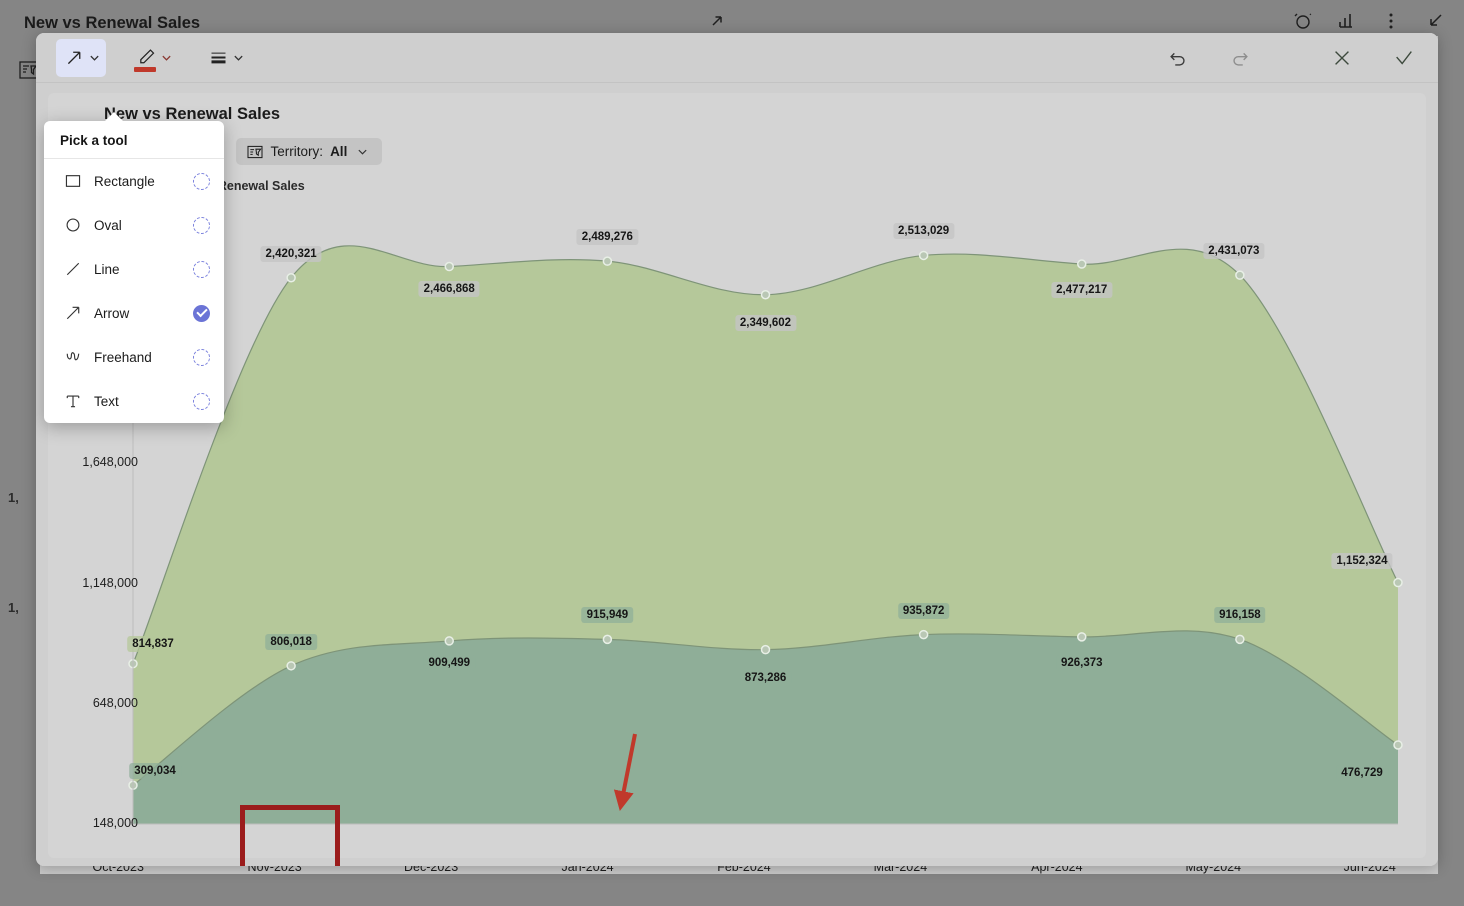  Describe the element at coordinates (145, 69) in the screenshot. I see `pen-color-swatch` at that location.